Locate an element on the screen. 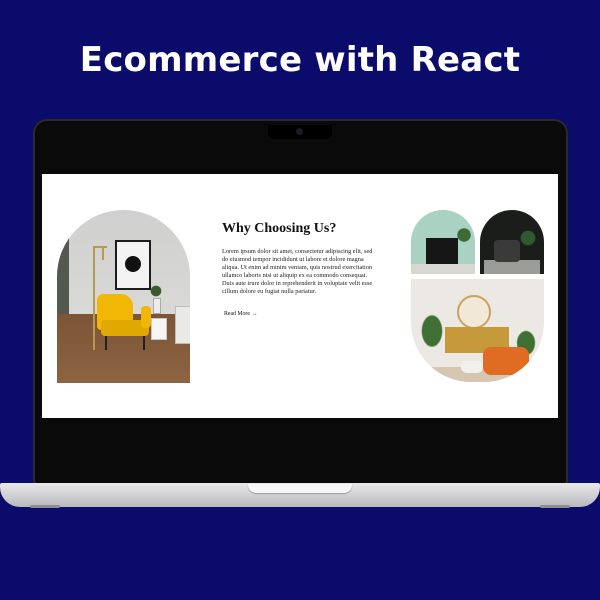  read-more-link: Read More → is located at coordinates (241, 314).